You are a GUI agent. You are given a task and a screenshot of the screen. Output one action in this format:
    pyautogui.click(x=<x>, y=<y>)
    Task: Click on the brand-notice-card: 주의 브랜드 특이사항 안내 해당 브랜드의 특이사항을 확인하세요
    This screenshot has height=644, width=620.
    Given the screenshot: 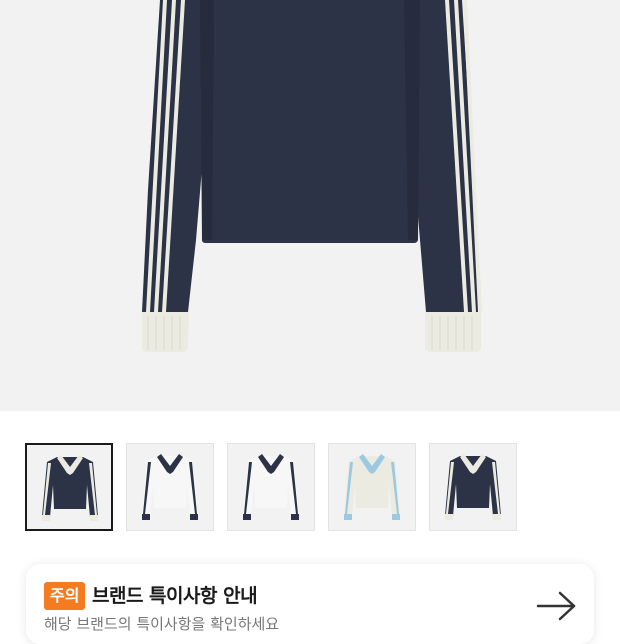 What is the action you would take?
    pyautogui.click(x=310, y=604)
    